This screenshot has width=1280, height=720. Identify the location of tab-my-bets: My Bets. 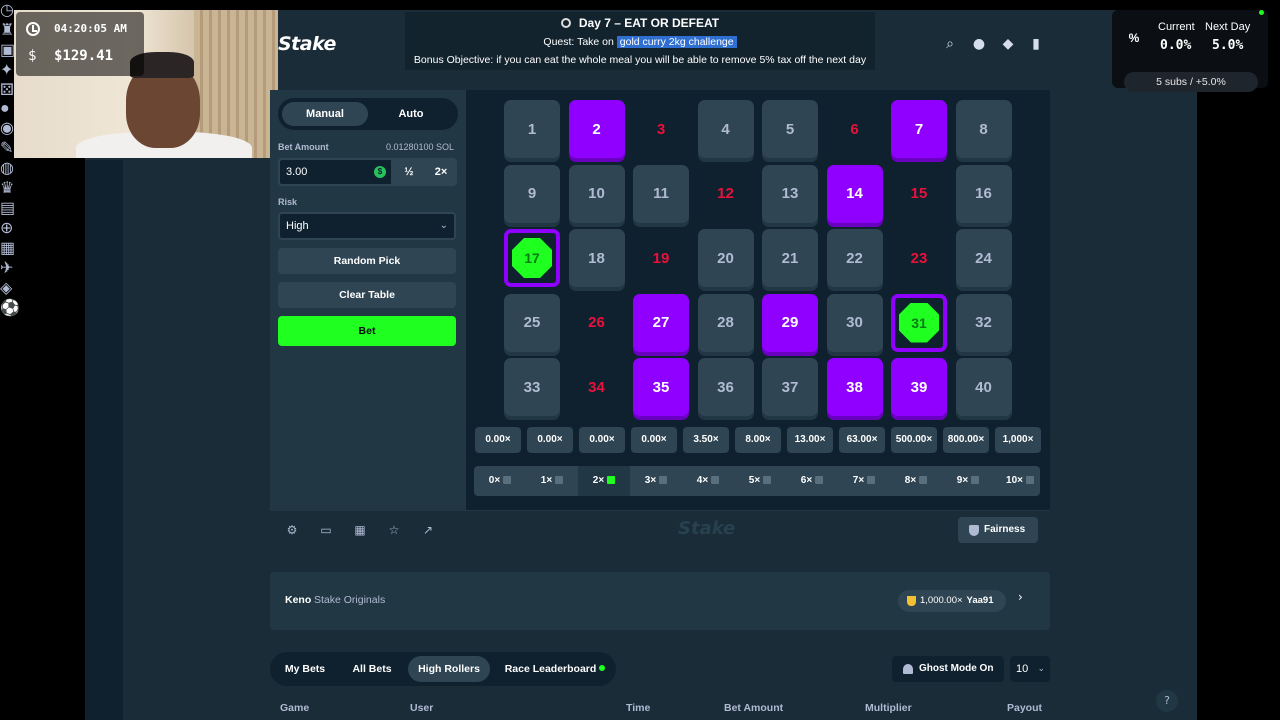
(305, 669).